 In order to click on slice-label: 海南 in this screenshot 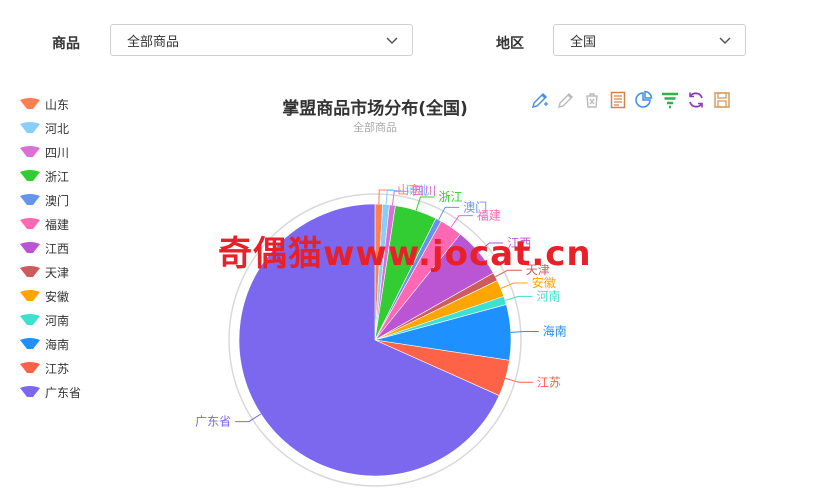, I will do `click(555, 331)`.